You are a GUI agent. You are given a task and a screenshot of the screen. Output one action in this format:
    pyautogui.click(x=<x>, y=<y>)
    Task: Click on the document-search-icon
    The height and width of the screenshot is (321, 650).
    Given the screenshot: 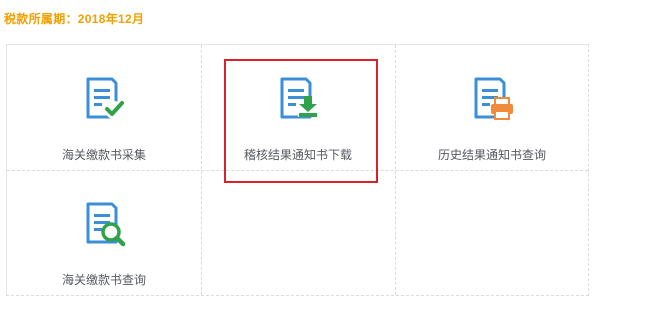 What is the action you would take?
    pyautogui.click(x=104, y=223)
    